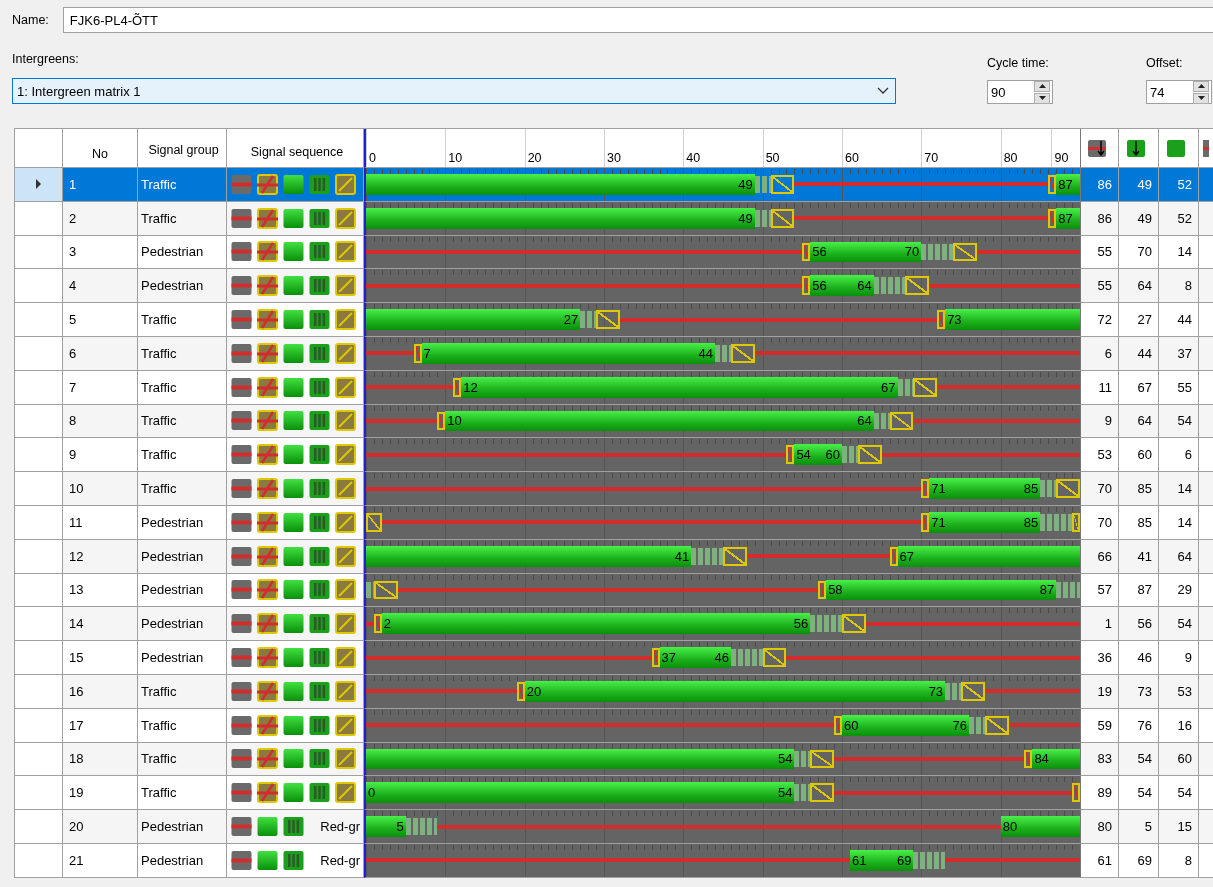 The image size is (1213, 887). What do you see at coordinates (842, 286) in the screenshot?
I see `go-interval-bar: 56 64` at bounding box center [842, 286].